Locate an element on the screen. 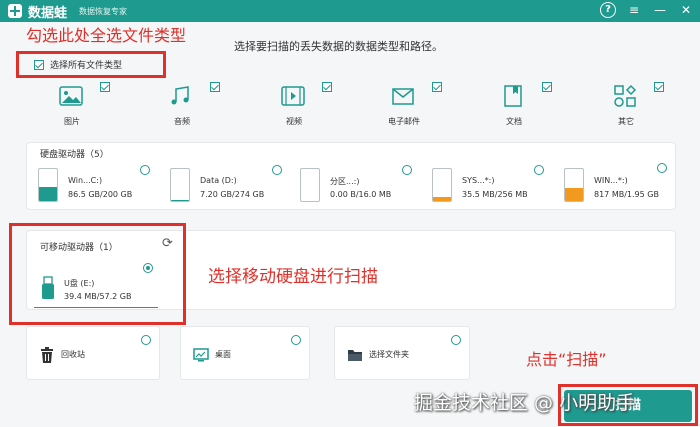  menu-icon: ≡ is located at coordinates (634, 10).